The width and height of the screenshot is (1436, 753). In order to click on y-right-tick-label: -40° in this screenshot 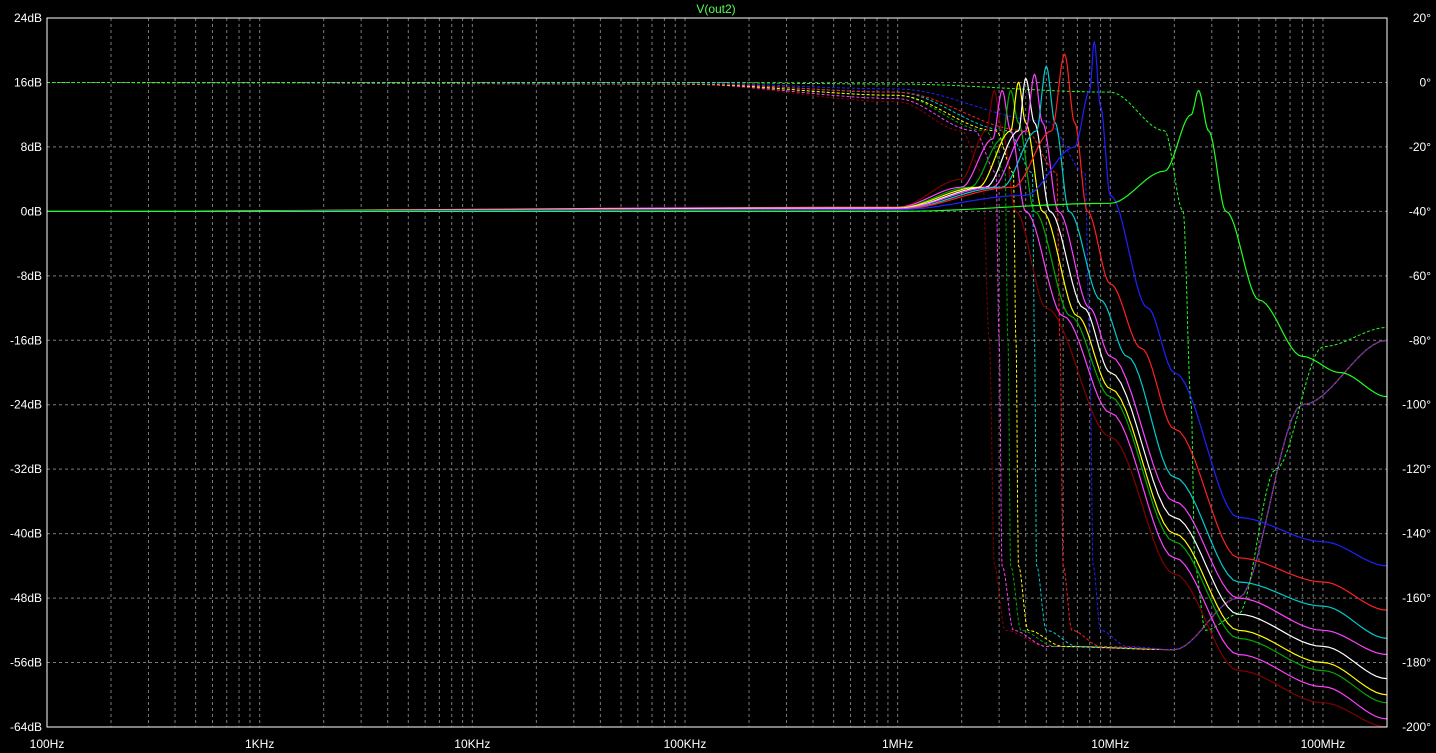, I will do `click(1420, 211)`.